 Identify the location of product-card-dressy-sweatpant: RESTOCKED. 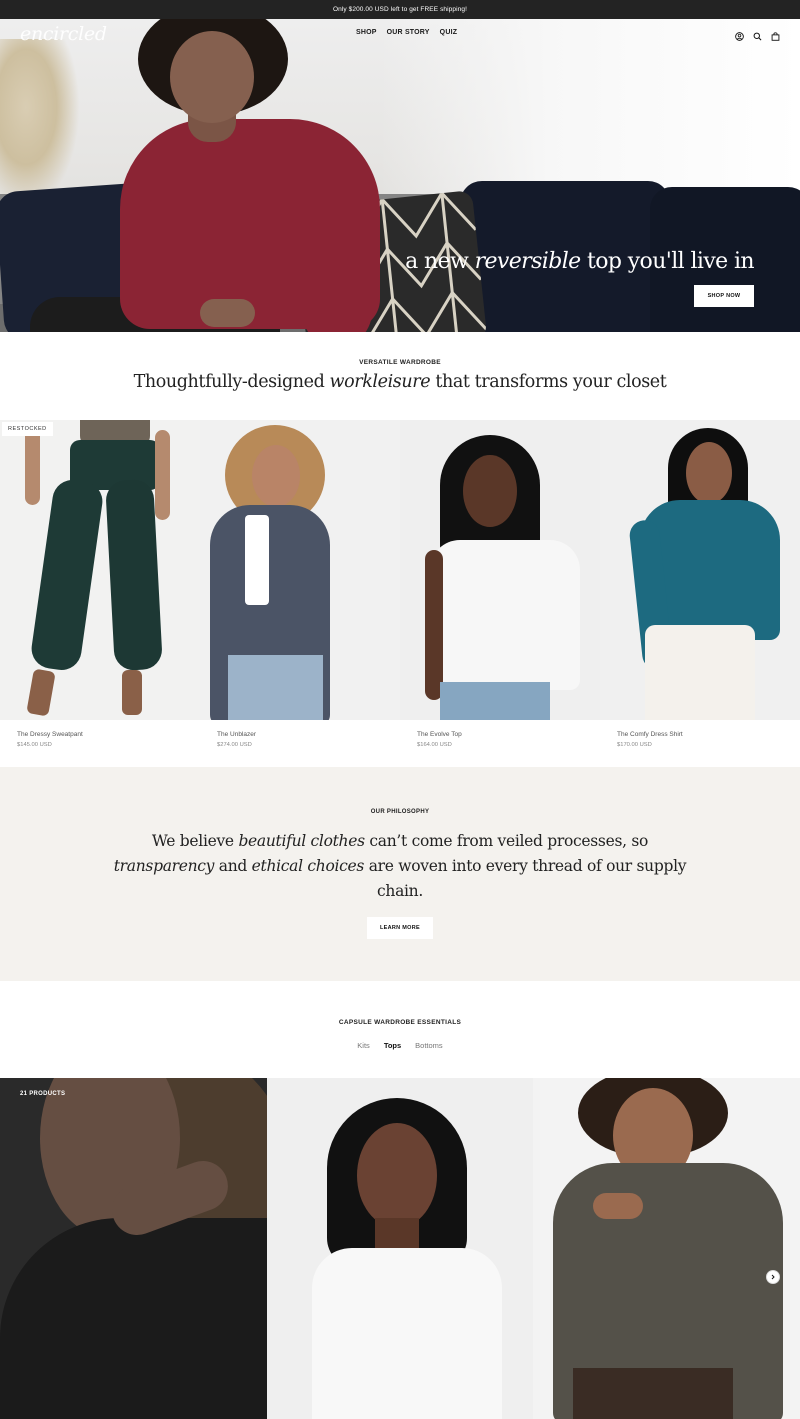
(100, 570).